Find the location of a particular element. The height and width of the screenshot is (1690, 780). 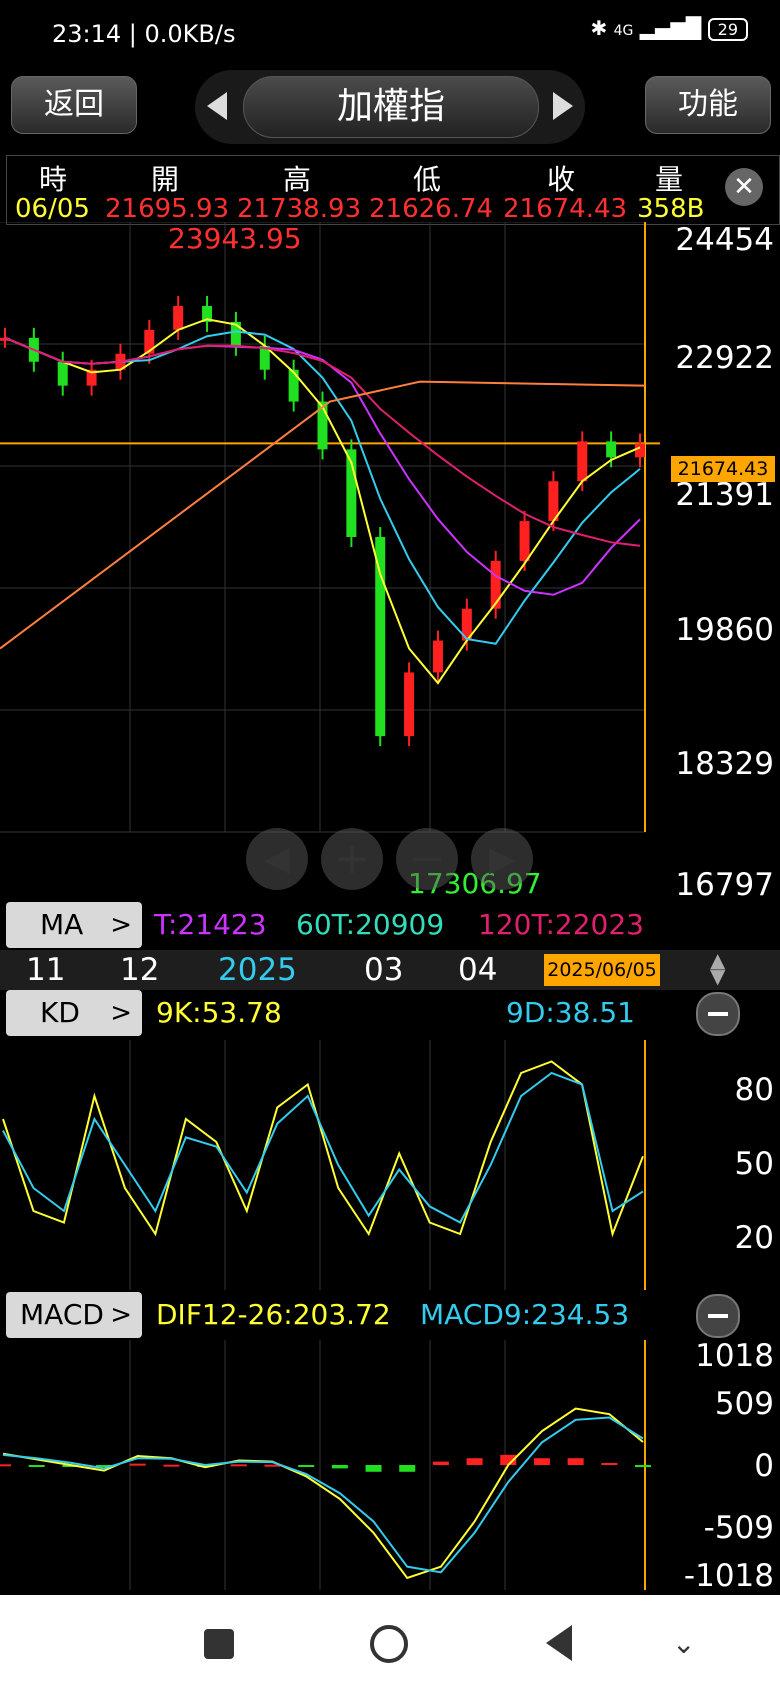

macd-signal-value: MACD9:234.53 is located at coordinates (525, 1314).